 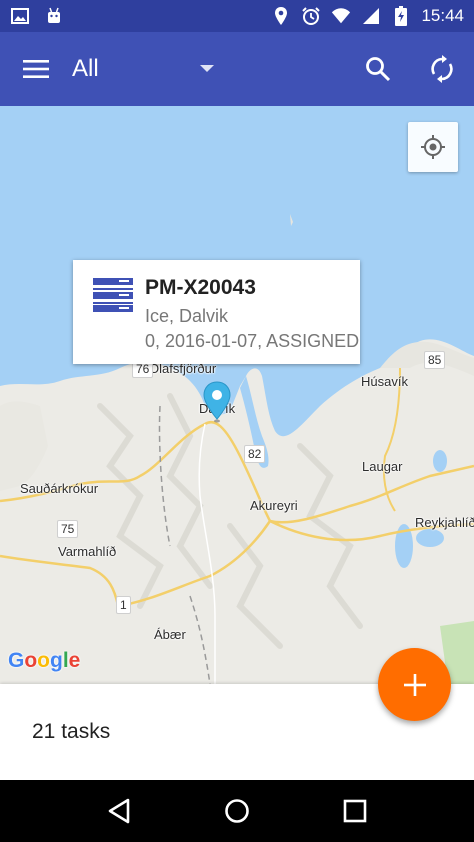 I want to click on info-window-title: PM-X20043, so click(x=200, y=287).